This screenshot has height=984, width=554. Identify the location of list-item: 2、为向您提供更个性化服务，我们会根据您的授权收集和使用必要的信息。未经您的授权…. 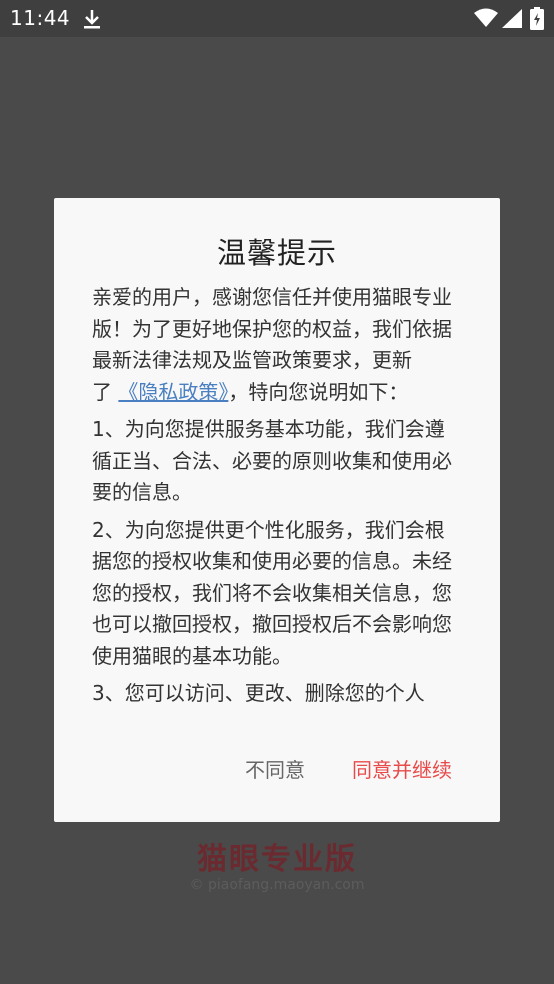
(272, 592).